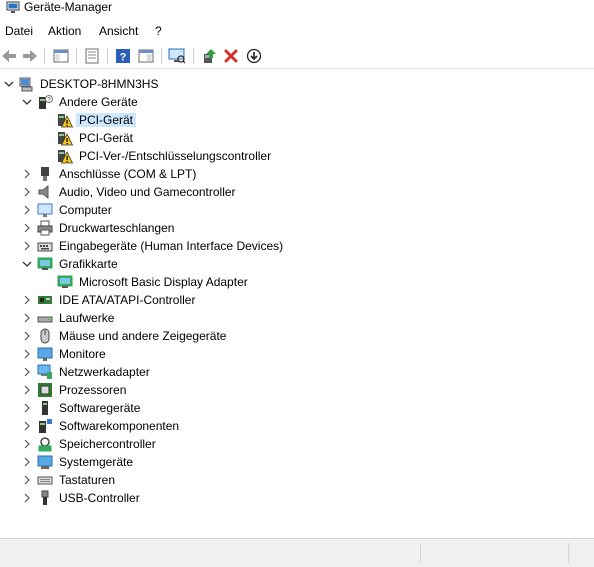 The width and height of the screenshot is (594, 567). I want to click on computer-name: DESKTOP-8HMN3HS, so click(99, 84).